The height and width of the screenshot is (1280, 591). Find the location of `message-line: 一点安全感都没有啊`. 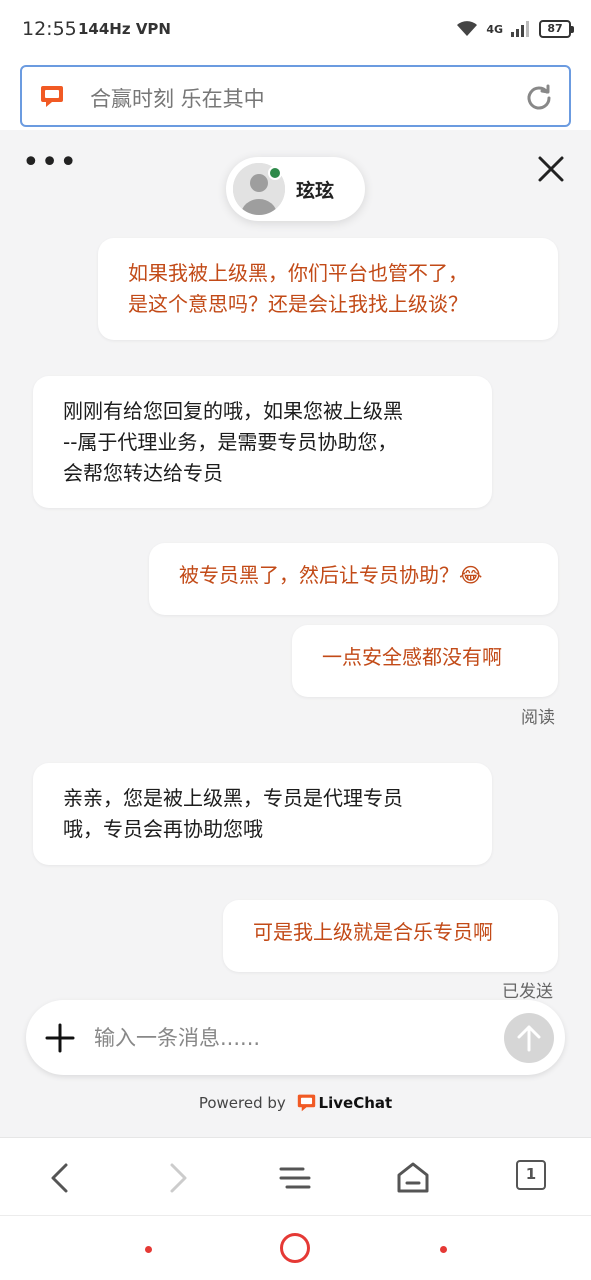

message-line: 一点安全感都没有啊 is located at coordinates (412, 657).